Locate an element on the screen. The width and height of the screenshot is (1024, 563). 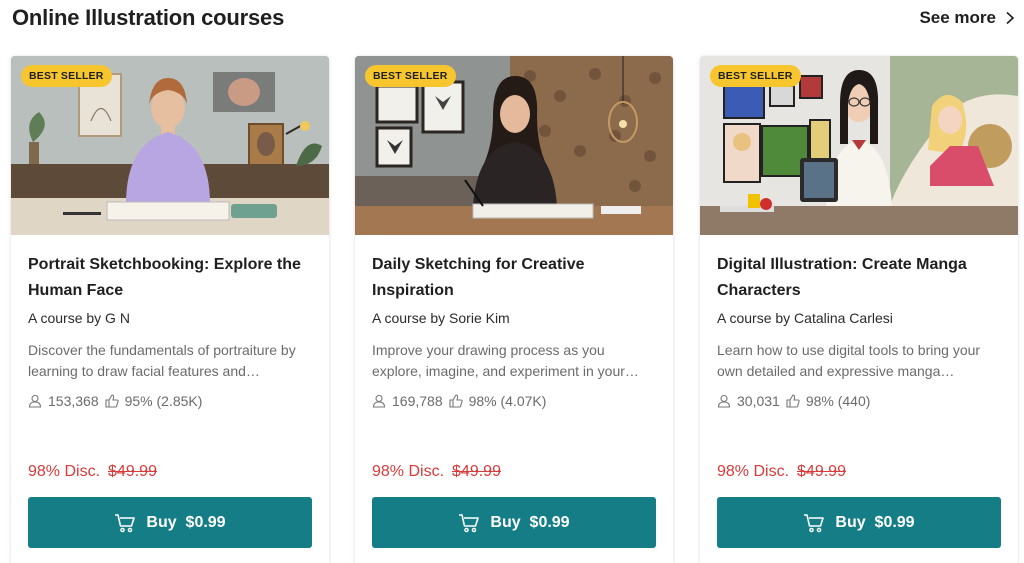
see-more-label: See more is located at coordinates (957, 17).